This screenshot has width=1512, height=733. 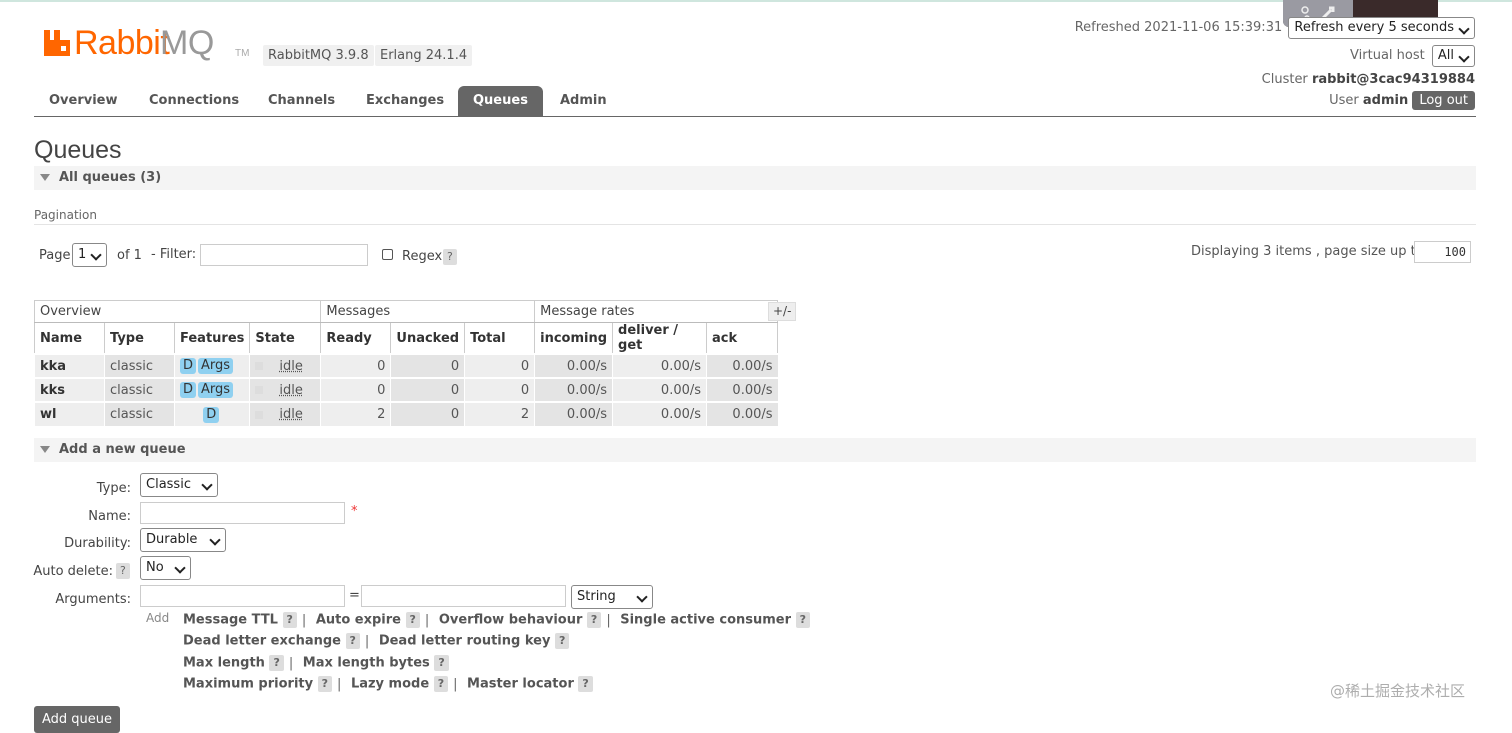 I want to click on tab-queues: Queues, so click(x=500, y=101).